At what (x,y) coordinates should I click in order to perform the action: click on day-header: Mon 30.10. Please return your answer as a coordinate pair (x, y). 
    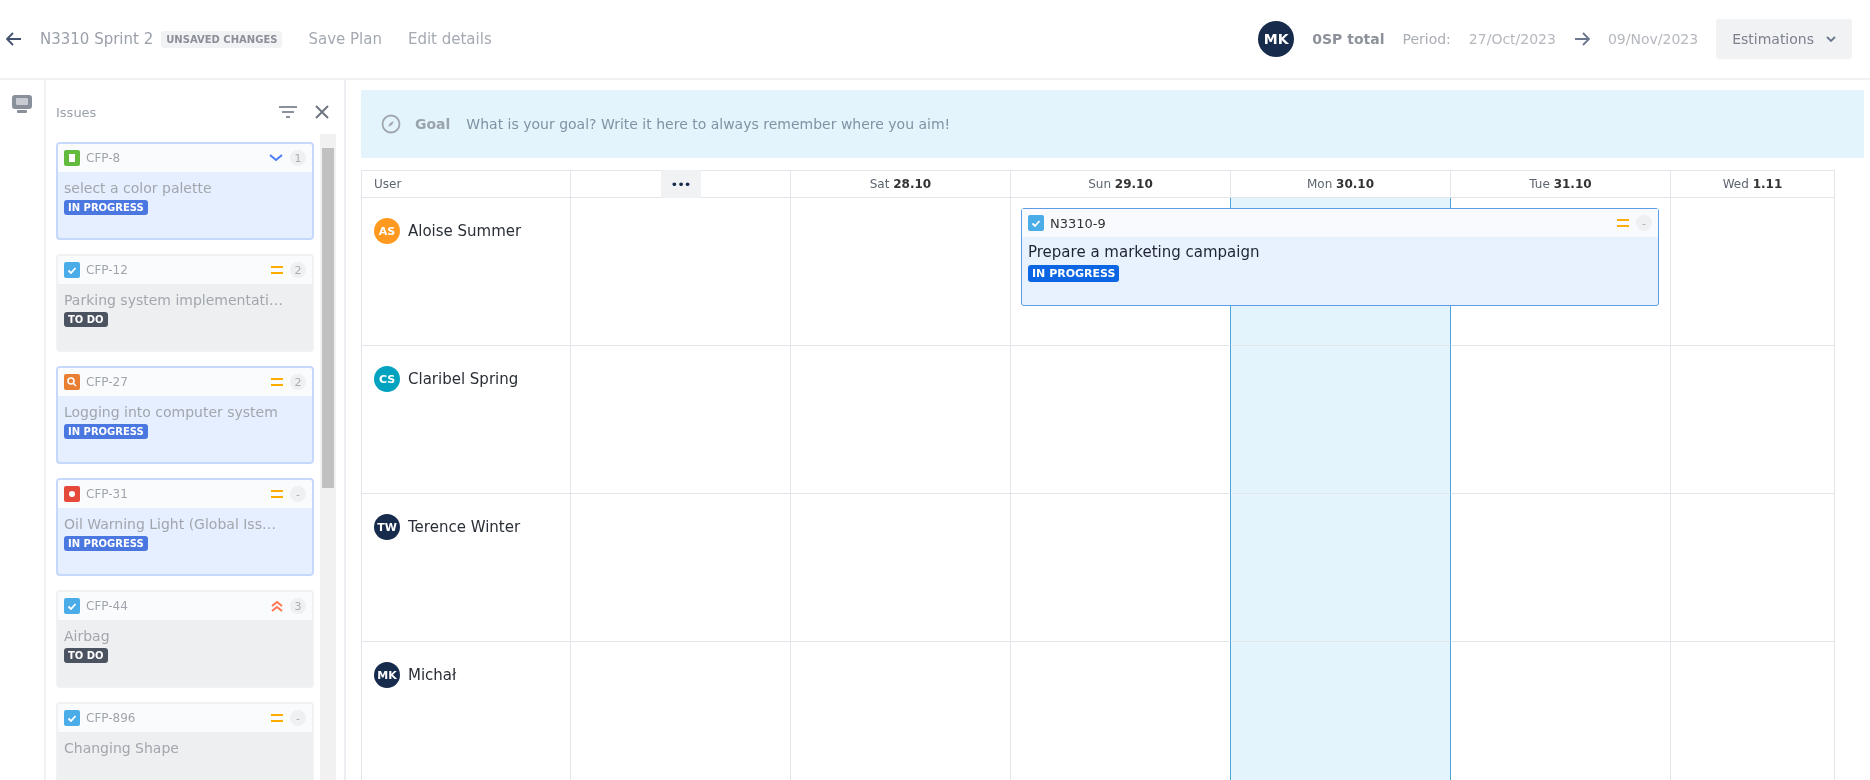
    Looking at the image, I should click on (1340, 184).